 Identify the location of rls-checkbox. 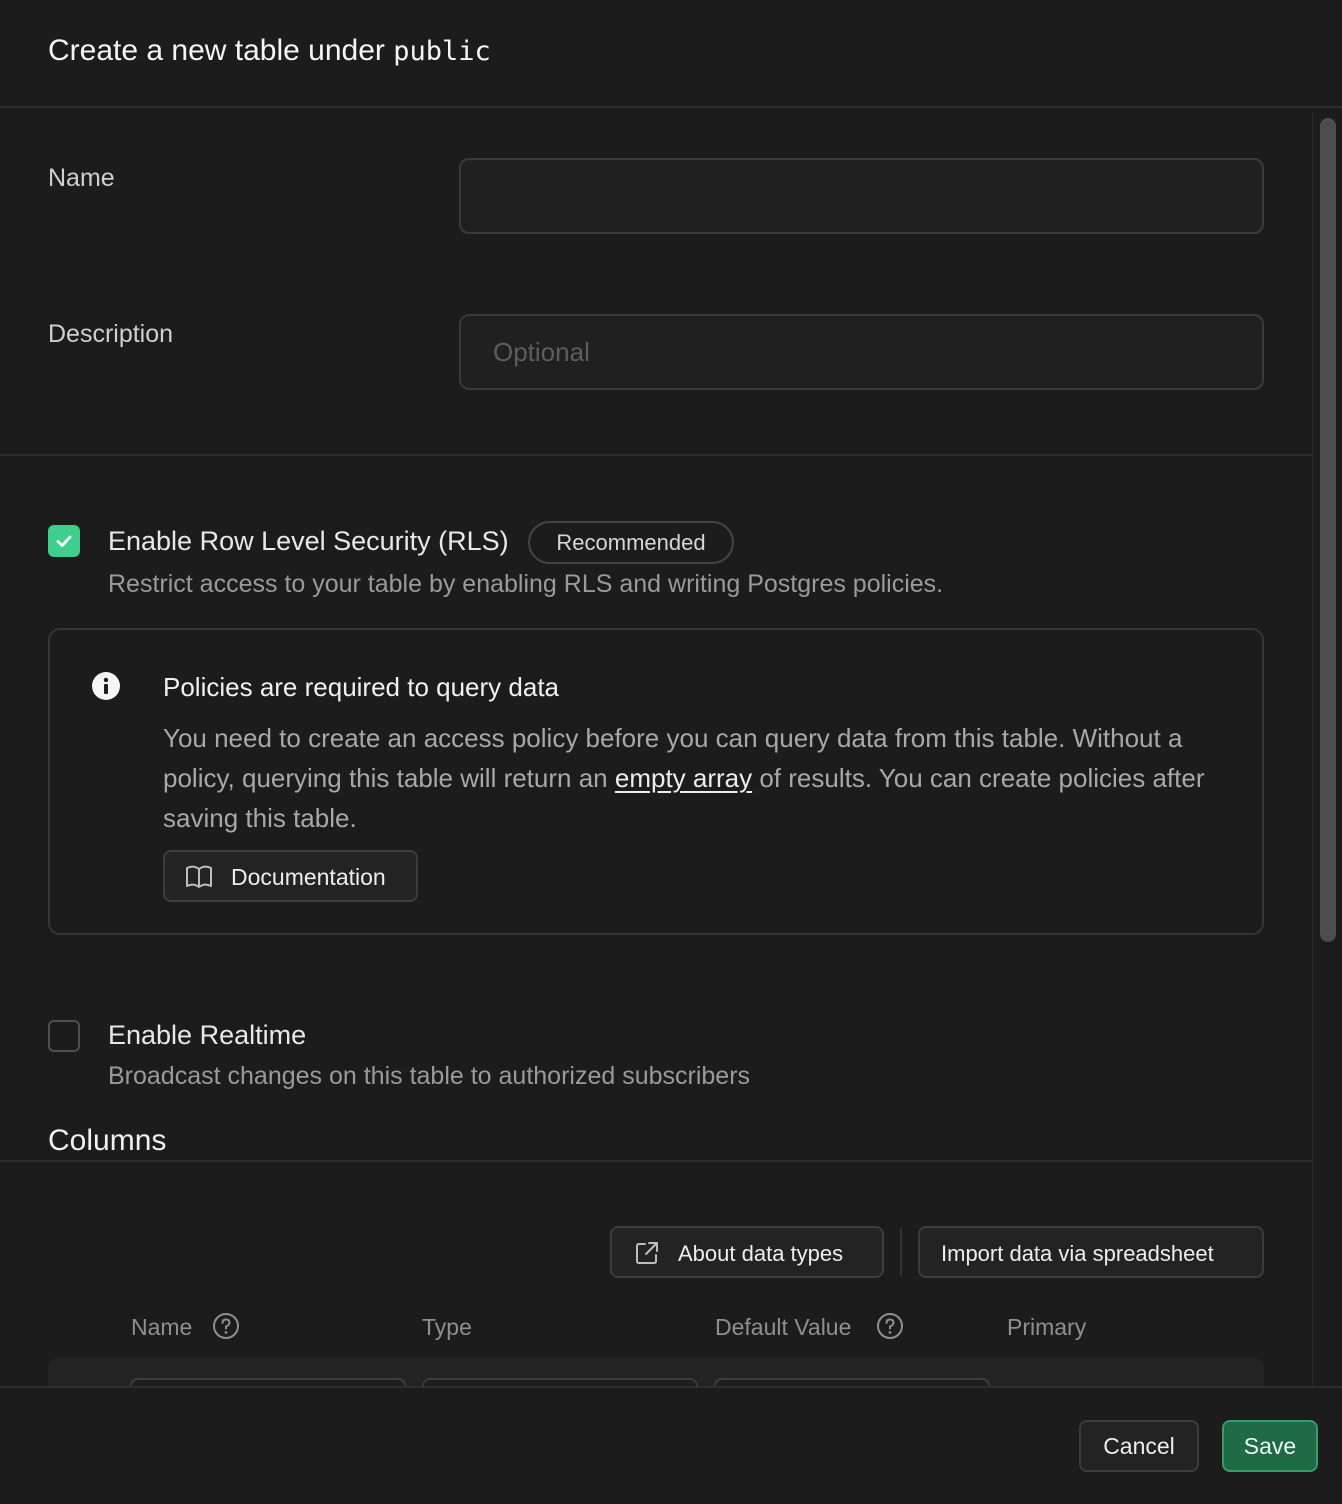
(64, 541).